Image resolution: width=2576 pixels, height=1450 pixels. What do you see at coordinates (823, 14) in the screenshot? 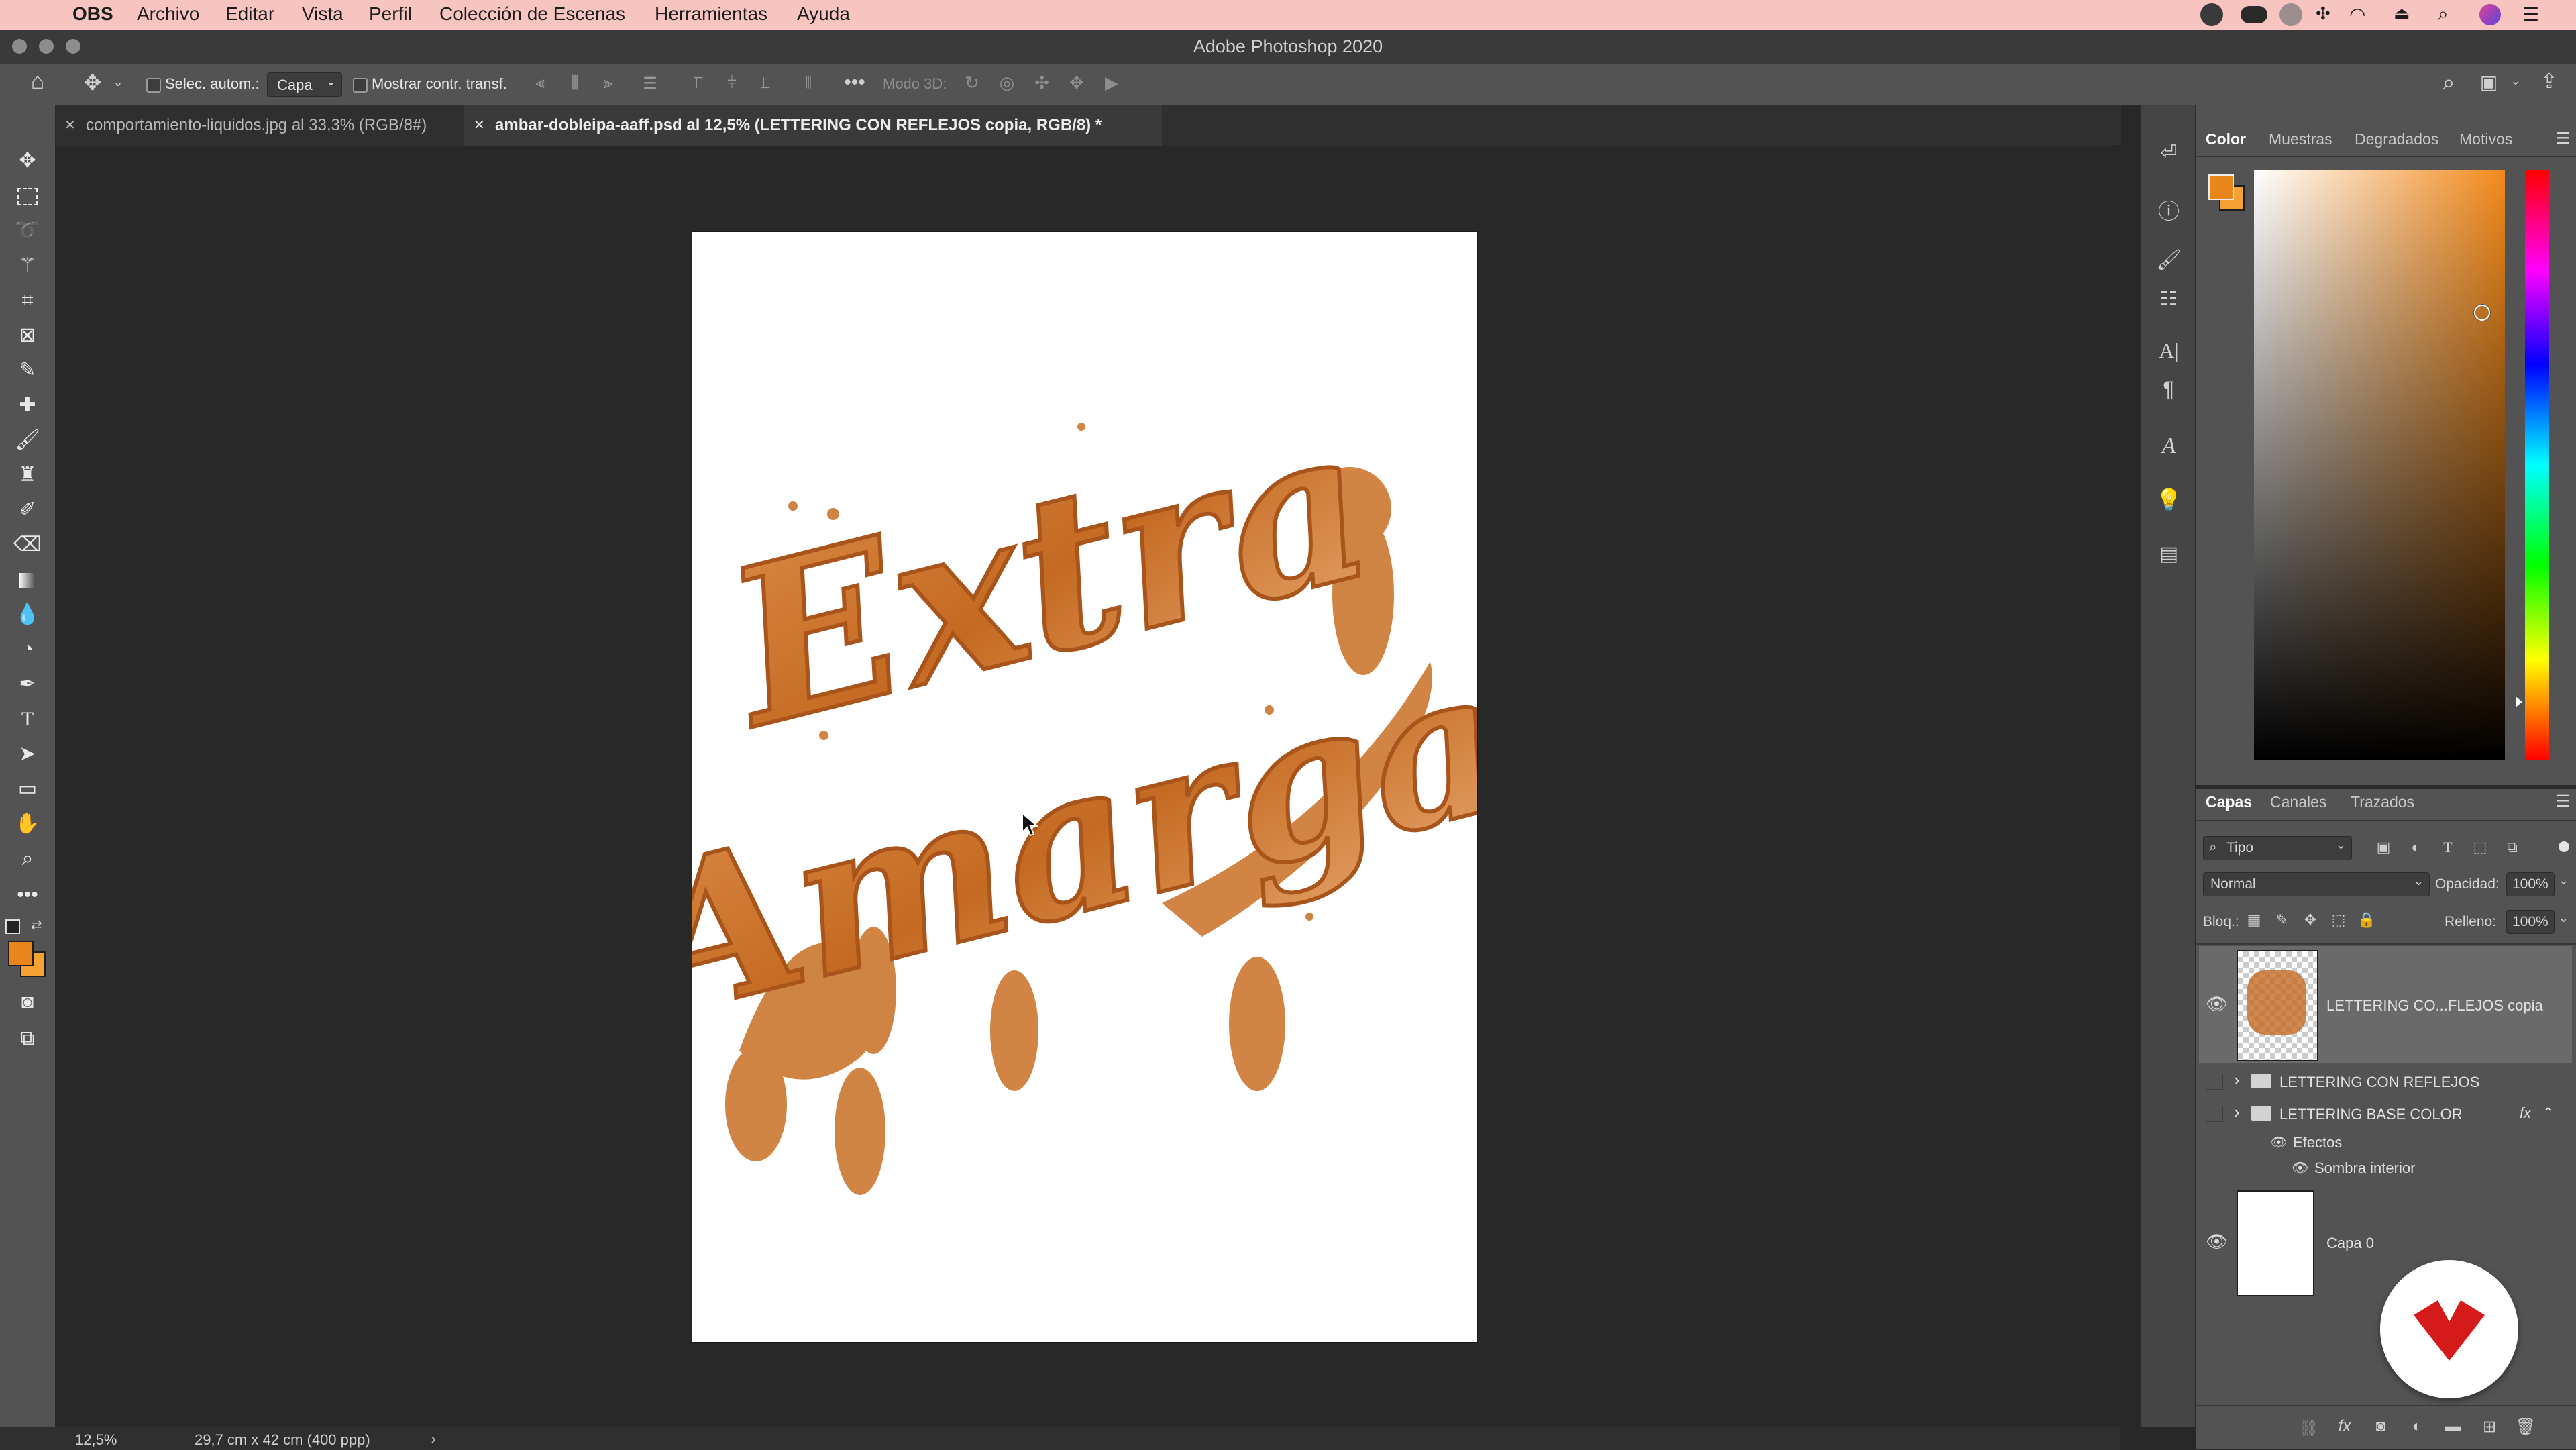
I see `menu-ayuda: Ayuda` at bounding box center [823, 14].